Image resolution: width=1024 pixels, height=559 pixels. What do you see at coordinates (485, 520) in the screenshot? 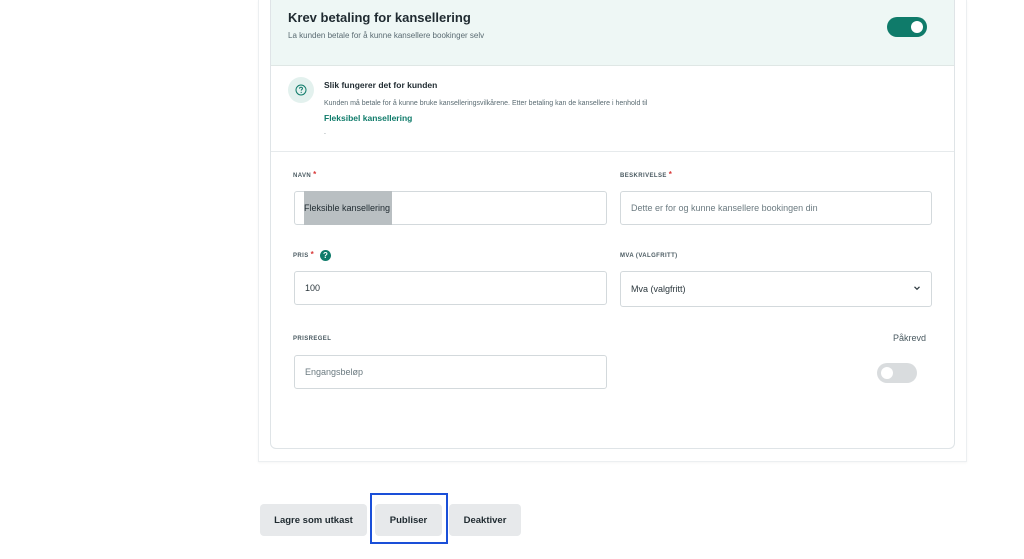
I see `deactivate-button: Deaktiver` at bounding box center [485, 520].